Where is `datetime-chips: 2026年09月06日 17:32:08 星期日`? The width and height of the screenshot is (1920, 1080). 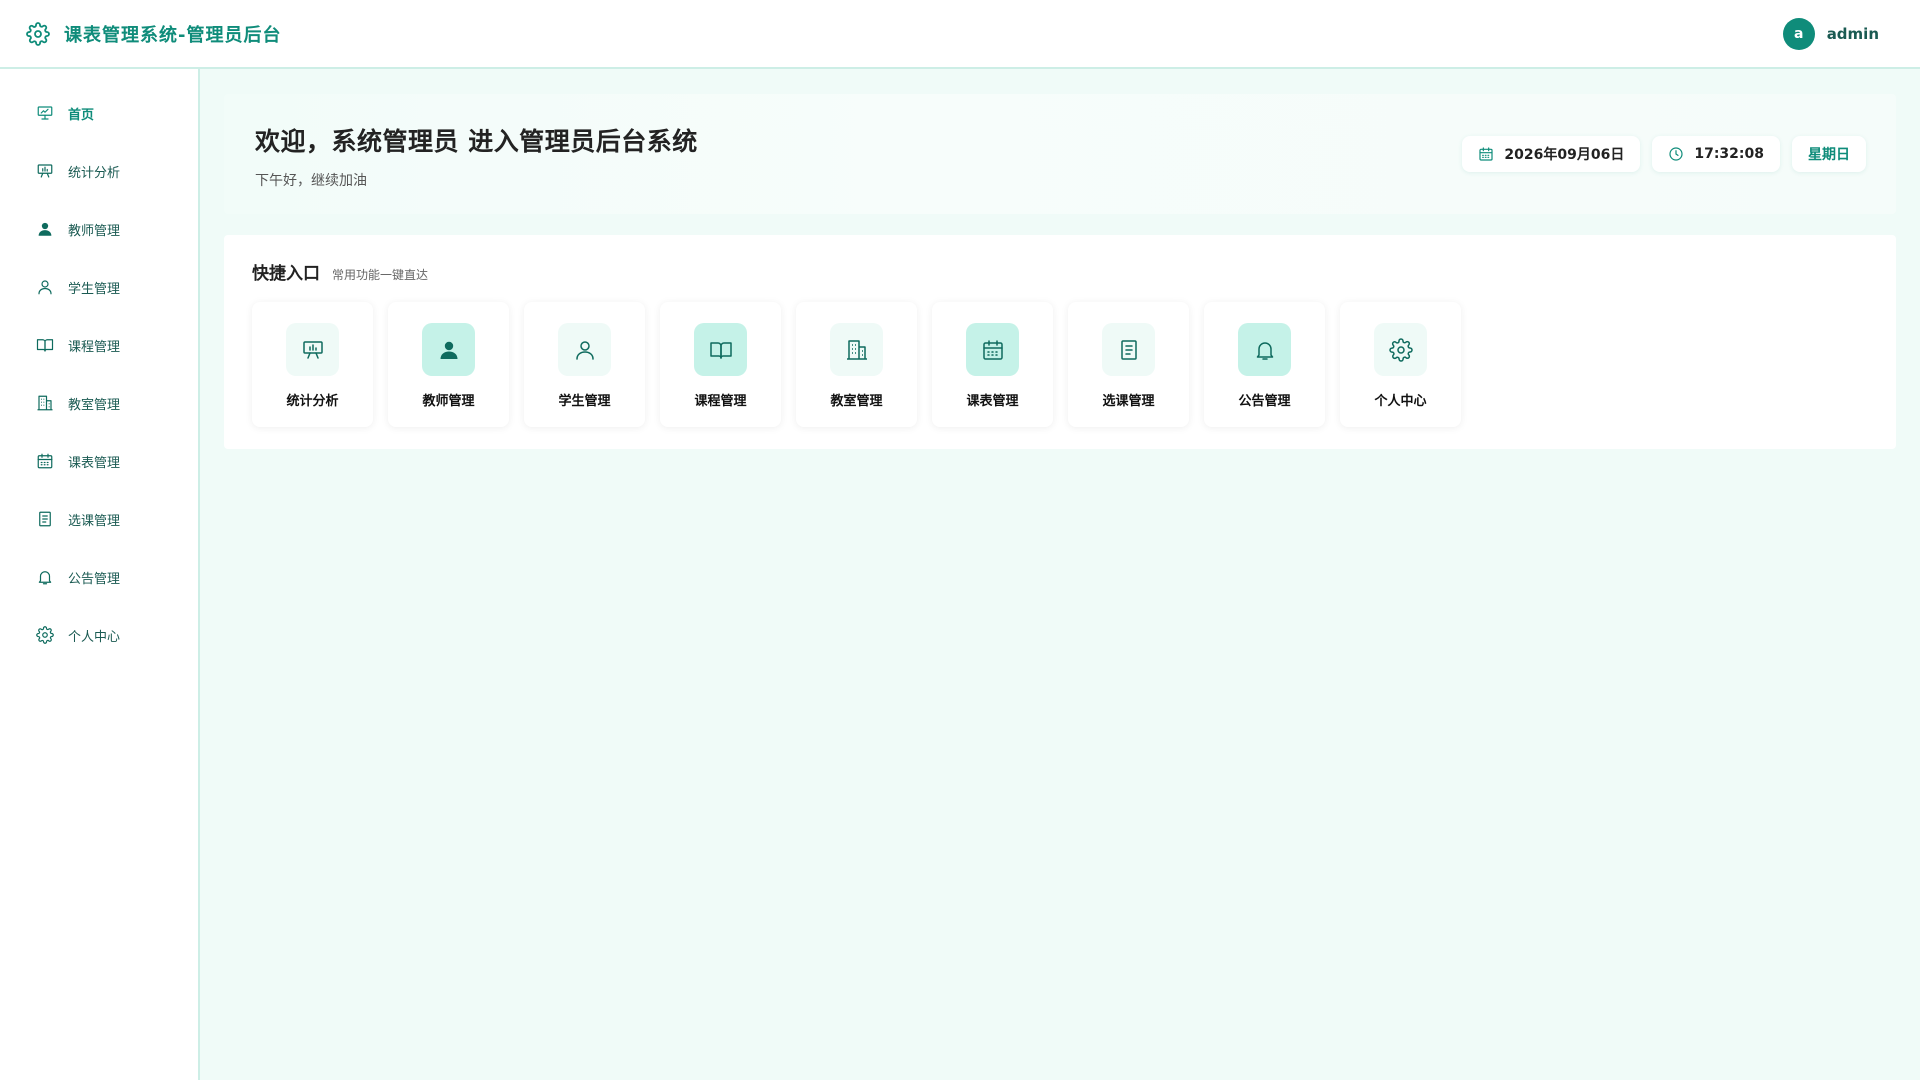 datetime-chips: 2026年09月06日 17:32:08 星期日 is located at coordinates (1664, 154).